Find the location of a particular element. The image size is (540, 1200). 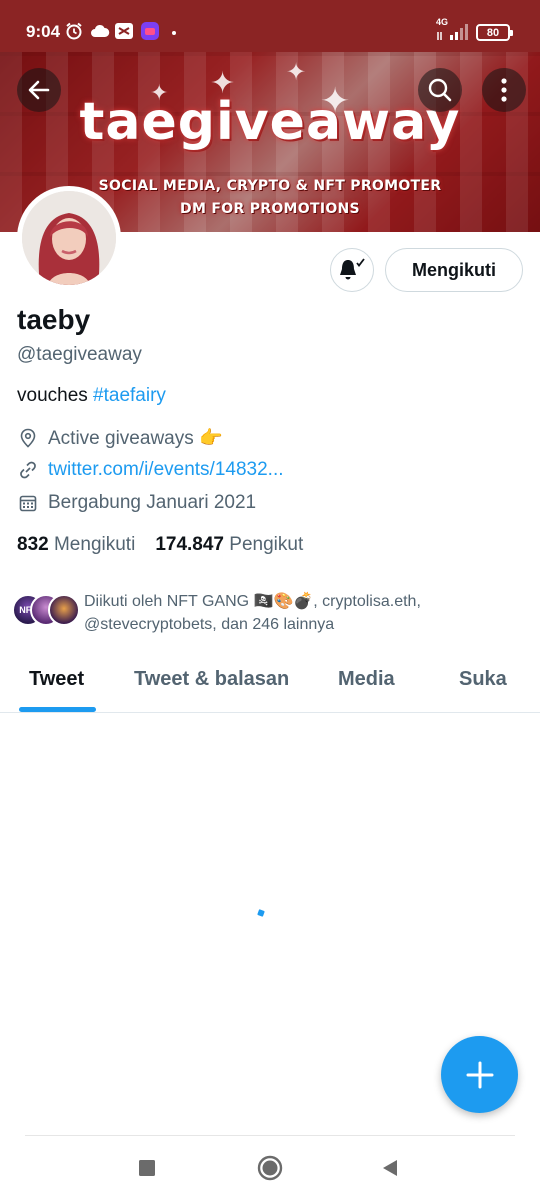

circle-icon is located at coordinates (270, 1168).